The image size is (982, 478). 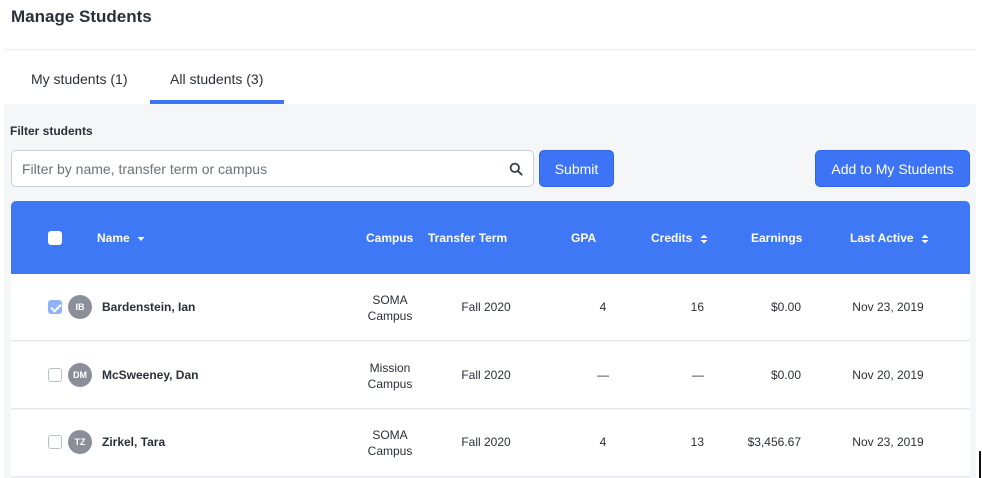 I want to click on submit-button: Submit, so click(x=576, y=168).